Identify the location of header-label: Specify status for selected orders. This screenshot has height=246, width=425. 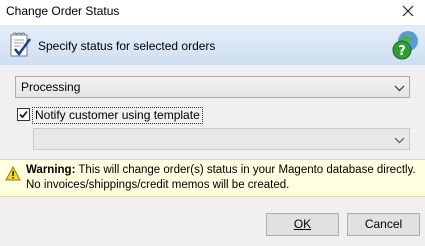
(127, 46).